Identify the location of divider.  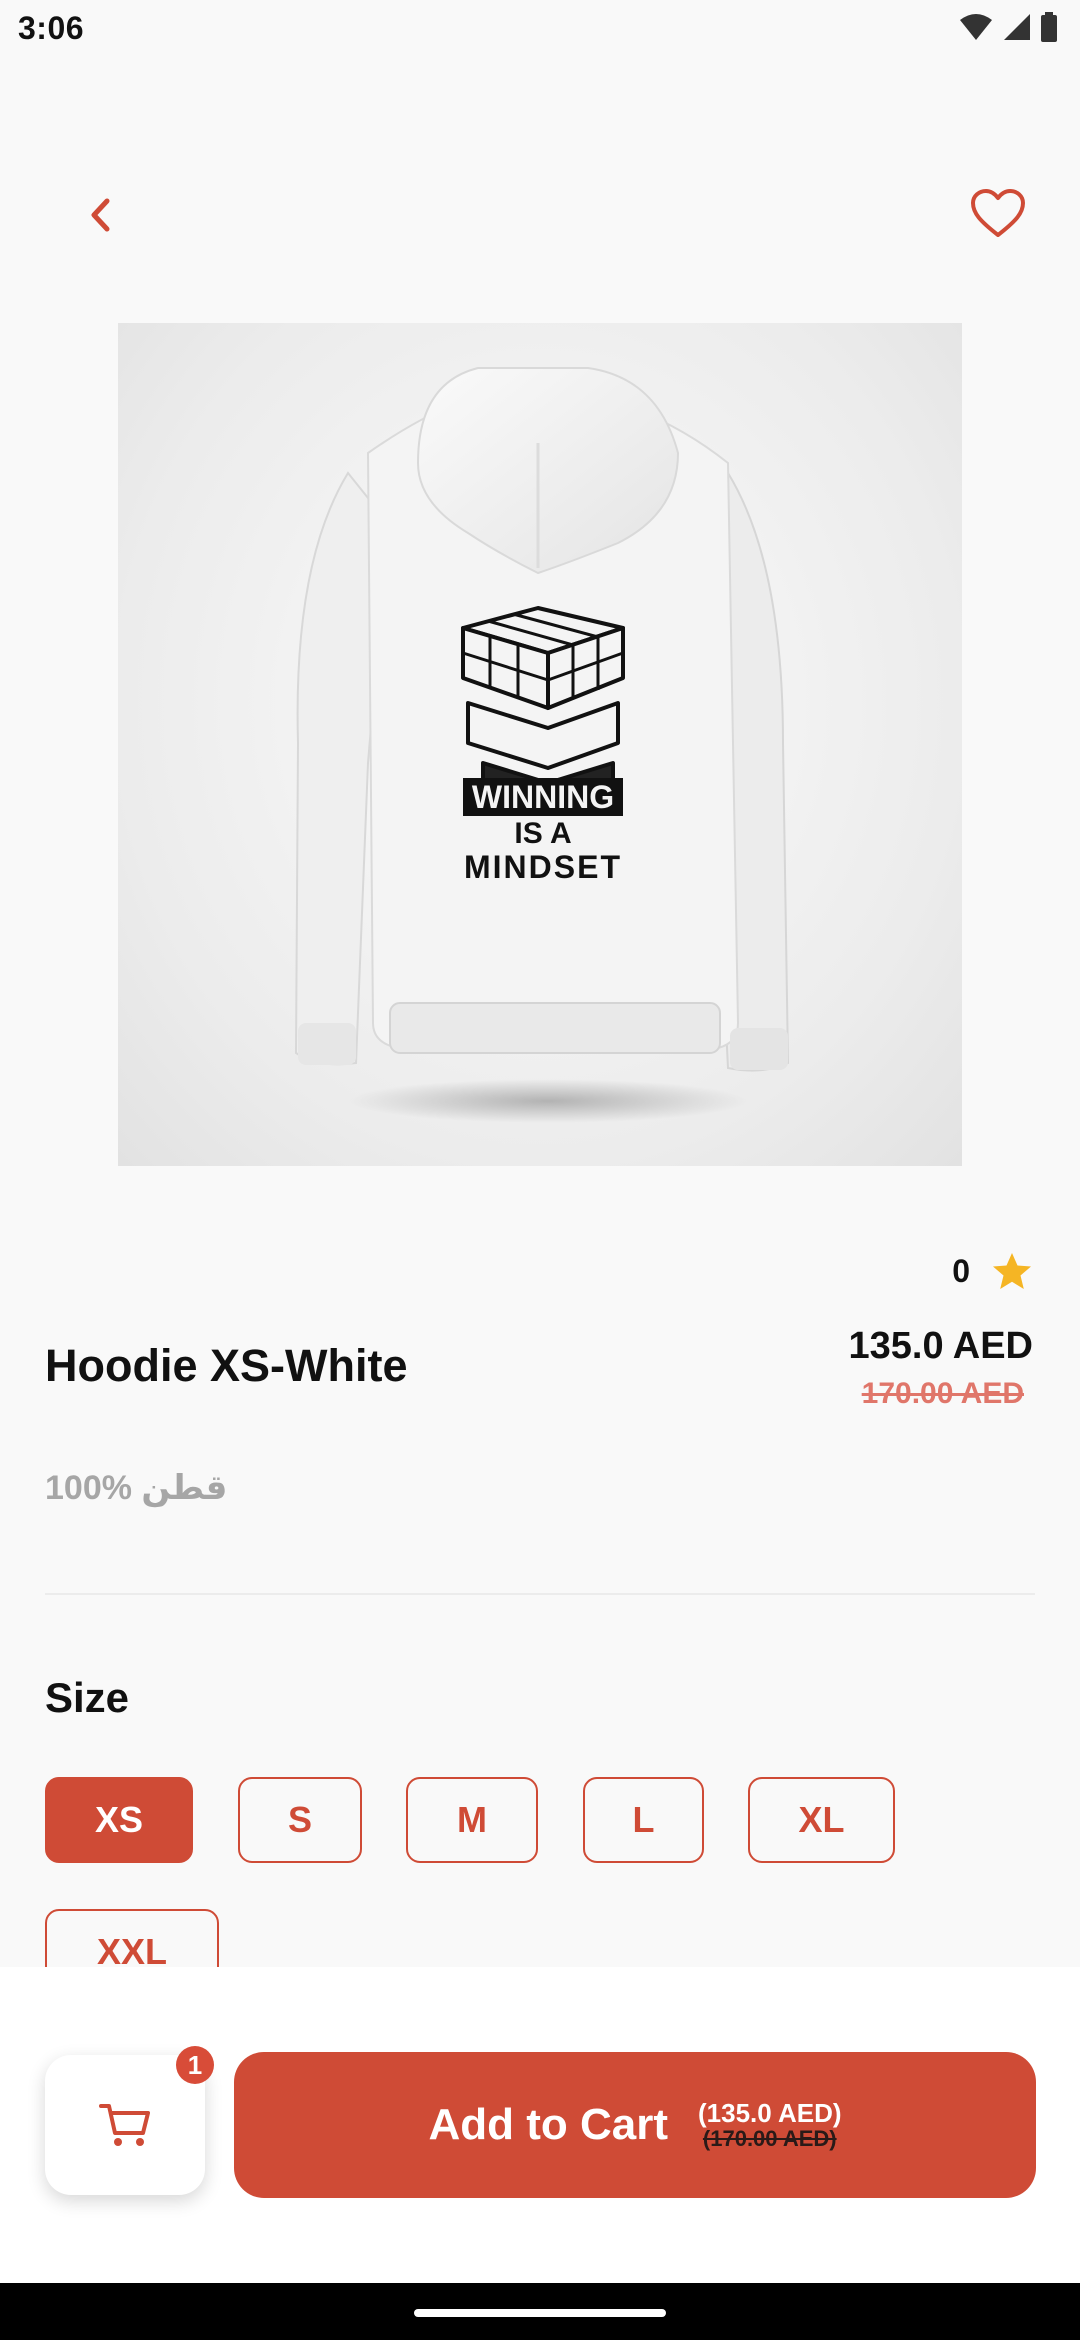
(540, 1594).